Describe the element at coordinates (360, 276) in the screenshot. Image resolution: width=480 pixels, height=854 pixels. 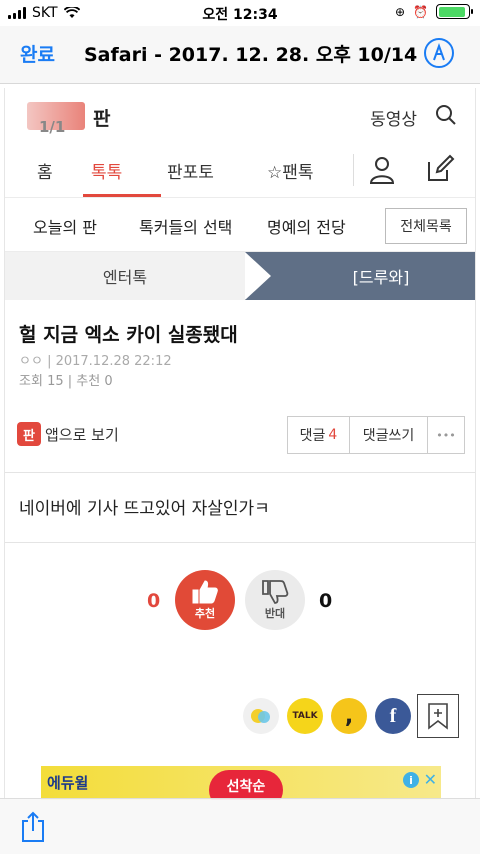
I see `board-tab-druwa: [드루와]` at that location.